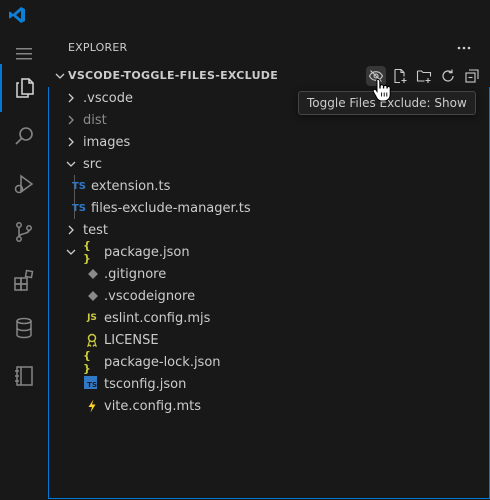 Image resolution: width=490 pixels, height=500 pixels. I want to click on tree-item-license: LICENSE, so click(269, 340).